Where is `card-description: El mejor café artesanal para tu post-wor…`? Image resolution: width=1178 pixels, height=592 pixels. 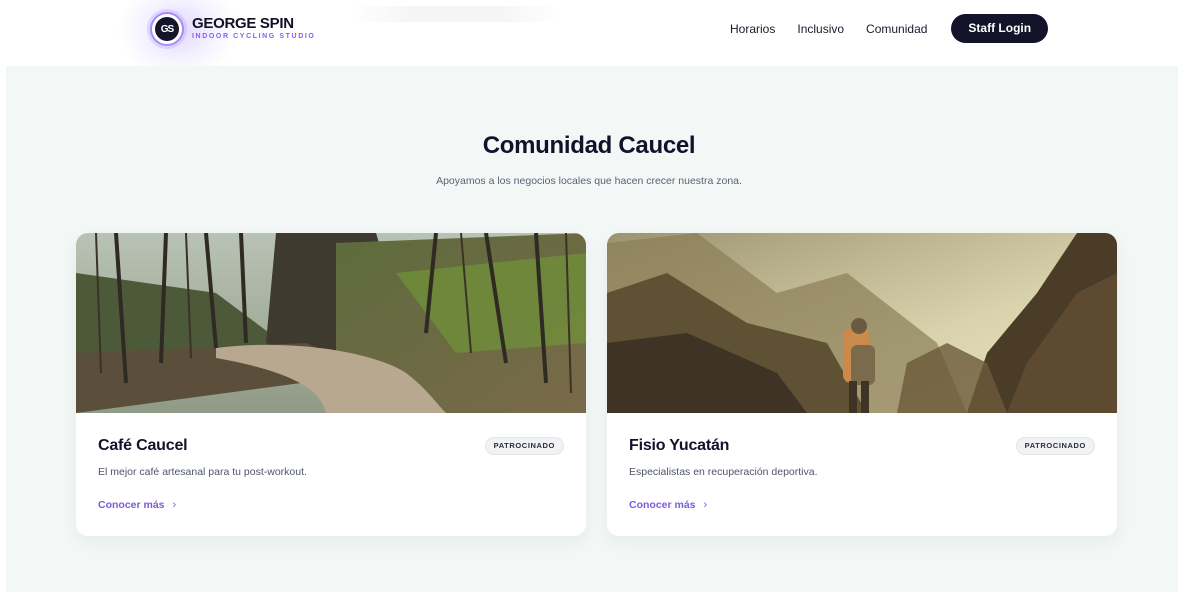
card-description: El mejor café artesanal para tu post-wor… is located at coordinates (202, 472).